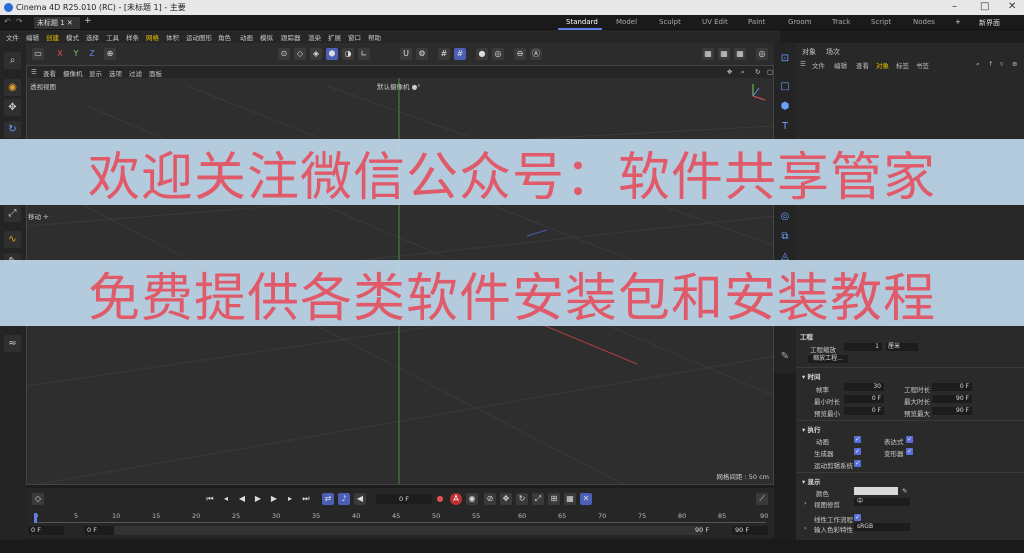  Describe the element at coordinates (112, 37) in the screenshot. I see `menu-tools: 工具` at that location.